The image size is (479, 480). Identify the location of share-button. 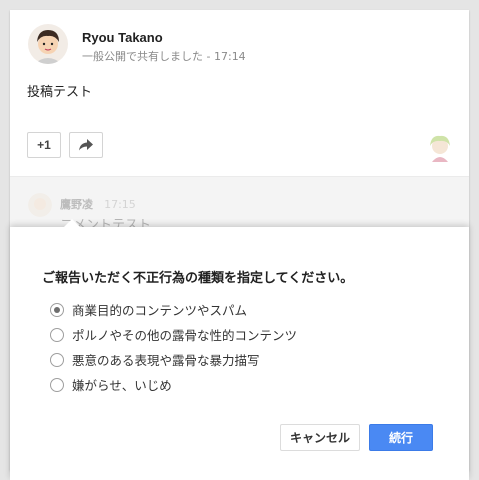
(86, 145).